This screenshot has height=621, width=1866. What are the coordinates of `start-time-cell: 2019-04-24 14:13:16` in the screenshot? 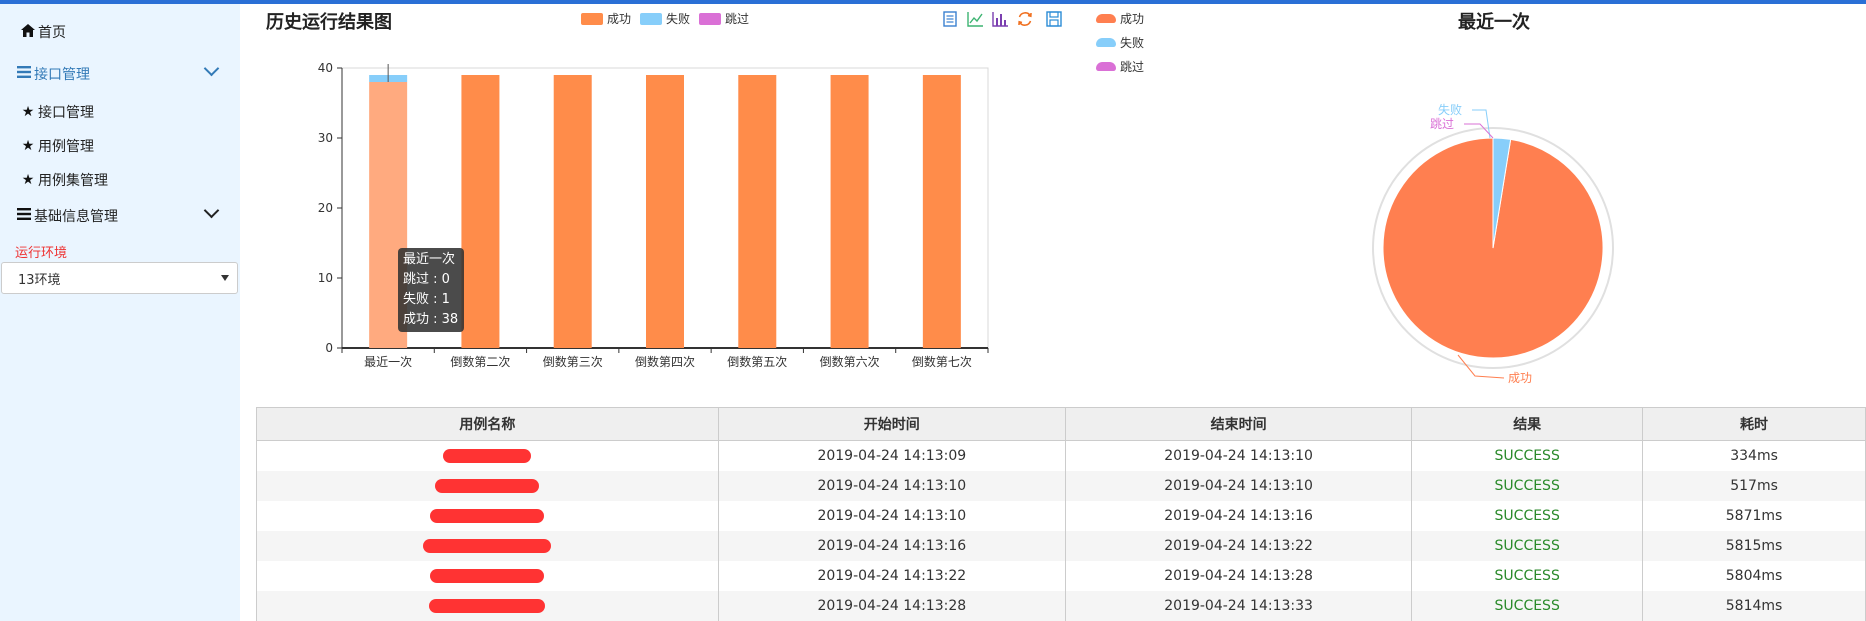 It's located at (891, 546).